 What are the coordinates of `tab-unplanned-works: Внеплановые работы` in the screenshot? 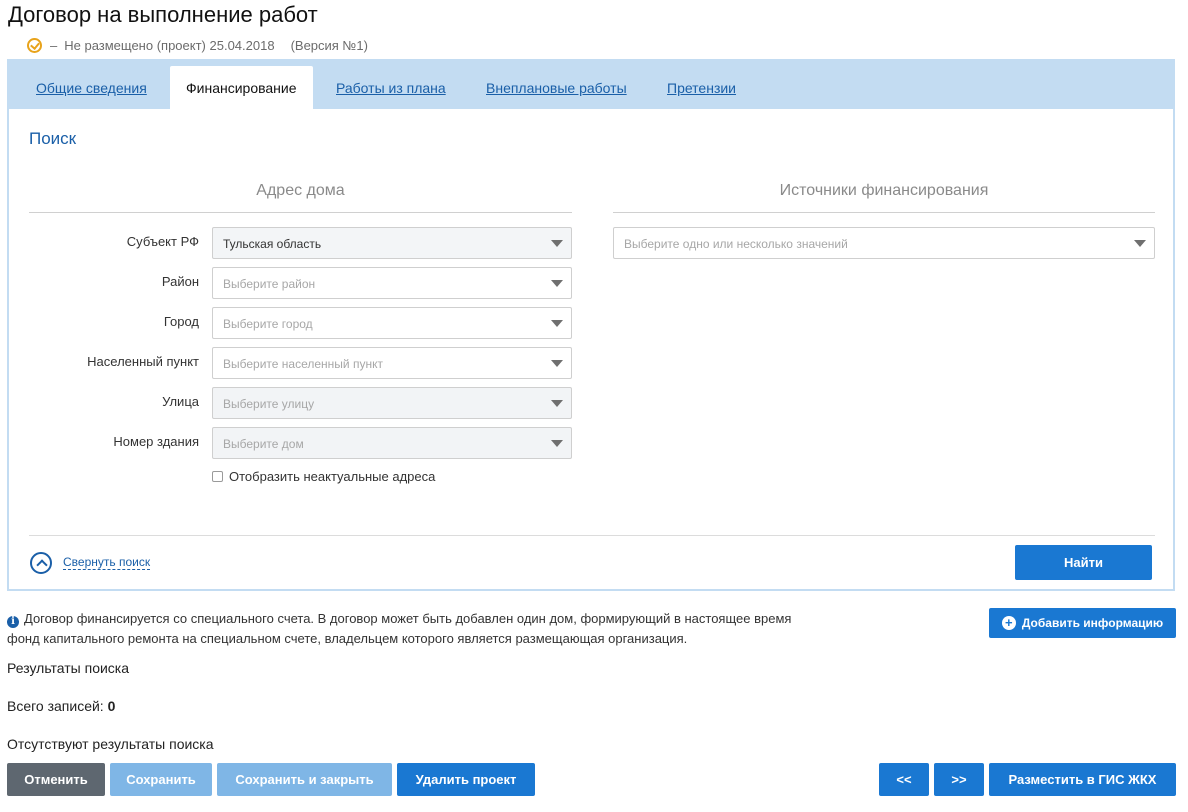 It's located at (556, 88).